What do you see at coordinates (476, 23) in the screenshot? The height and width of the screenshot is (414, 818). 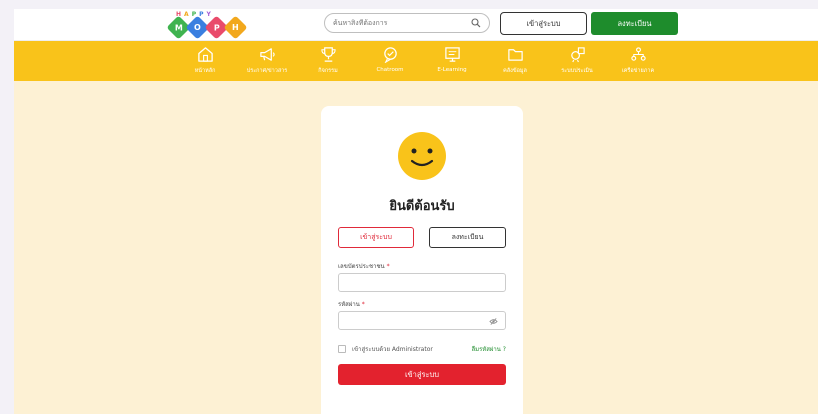 I see `search-icon` at bounding box center [476, 23].